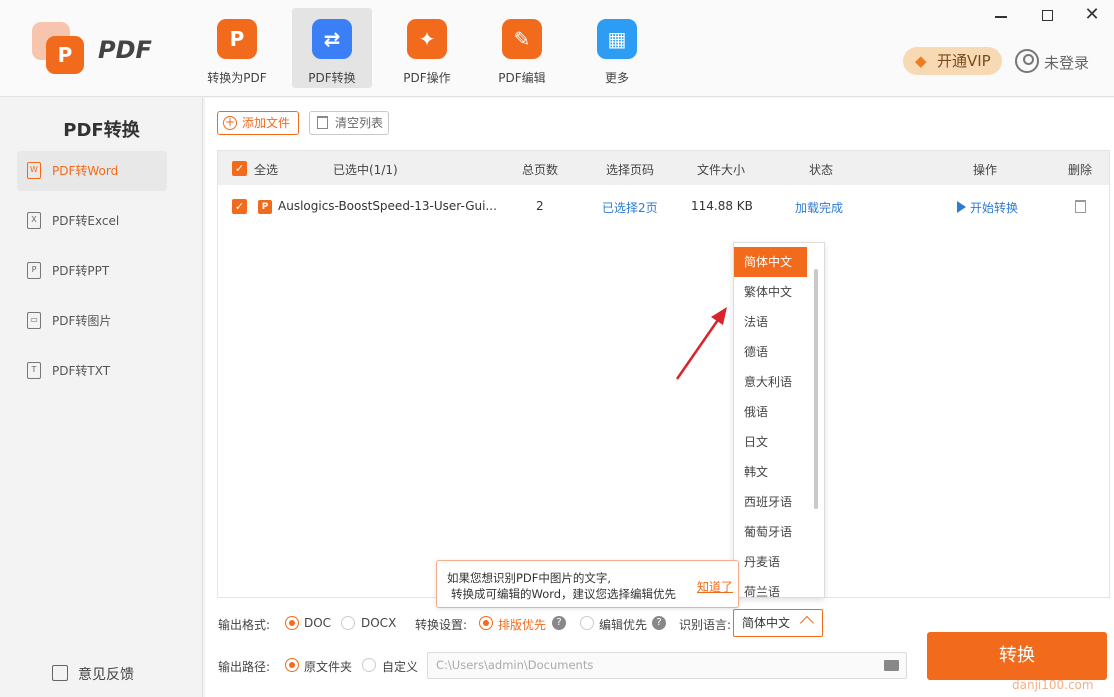  Describe the element at coordinates (770, 562) in the screenshot. I see `language-option: 丹麦语` at that location.